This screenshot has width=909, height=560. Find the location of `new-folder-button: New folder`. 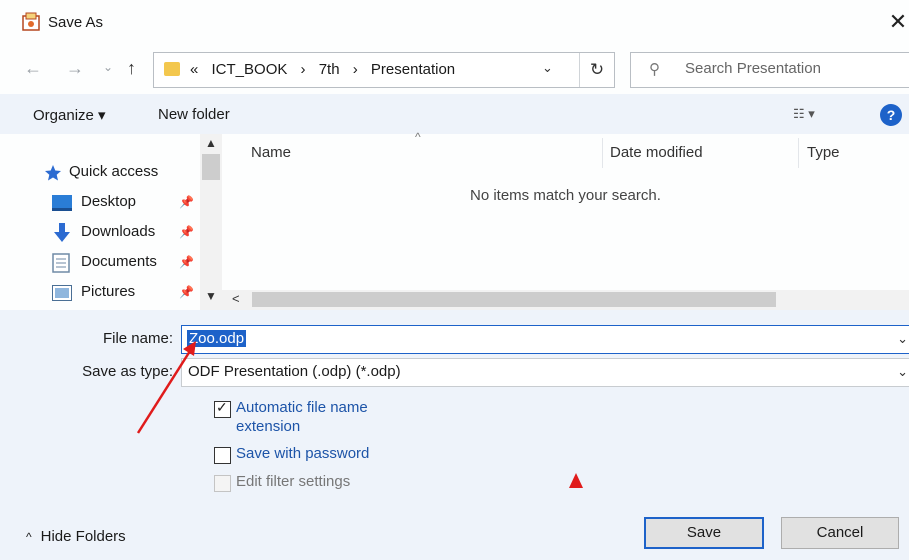

new-folder-button: New folder is located at coordinates (194, 114).